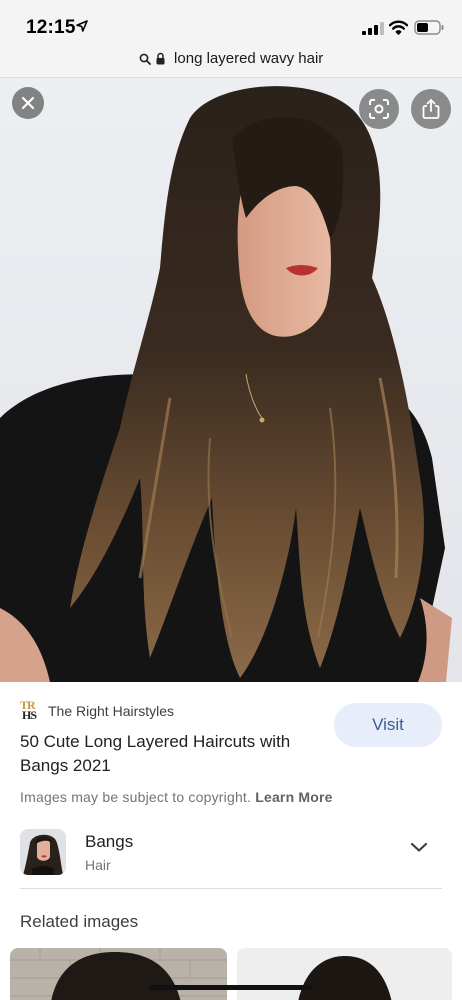 This screenshot has width=462, height=1000. What do you see at coordinates (145, 59) in the screenshot?
I see `search-icon` at bounding box center [145, 59].